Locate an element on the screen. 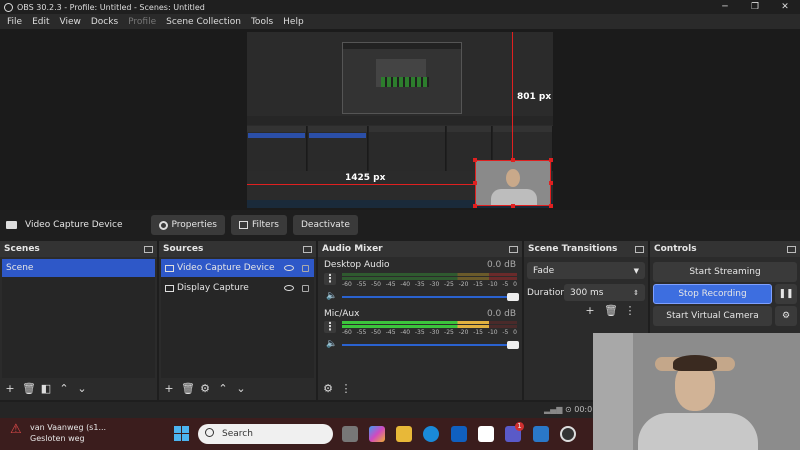  channel-name: Desktop Audio is located at coordinates (357, 265).